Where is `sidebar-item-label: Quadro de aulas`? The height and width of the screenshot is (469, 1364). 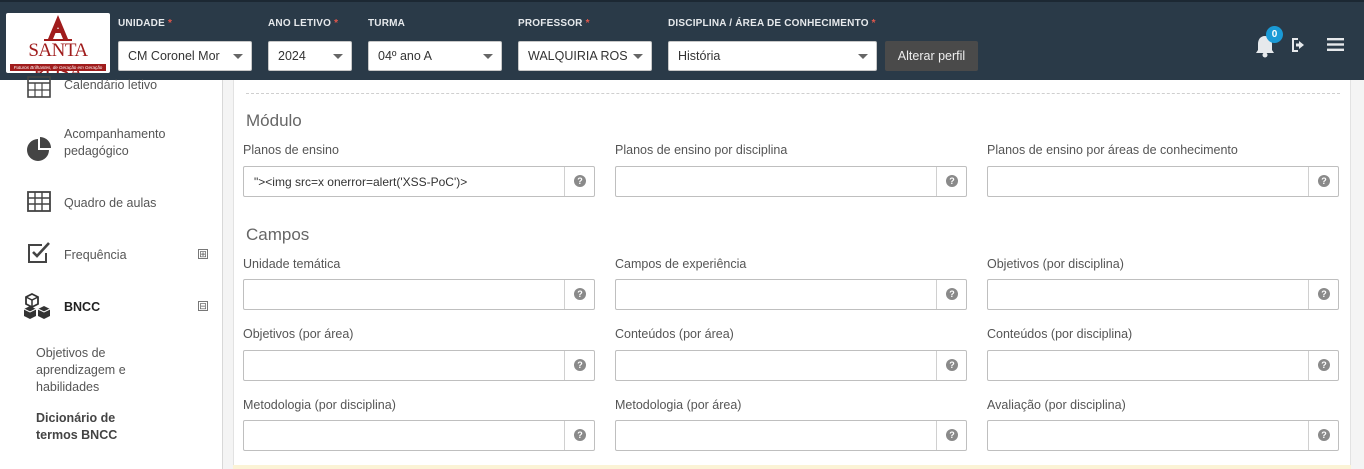
sidebar-item-label: Quadro de aulas is located at coordinates (110, 203).